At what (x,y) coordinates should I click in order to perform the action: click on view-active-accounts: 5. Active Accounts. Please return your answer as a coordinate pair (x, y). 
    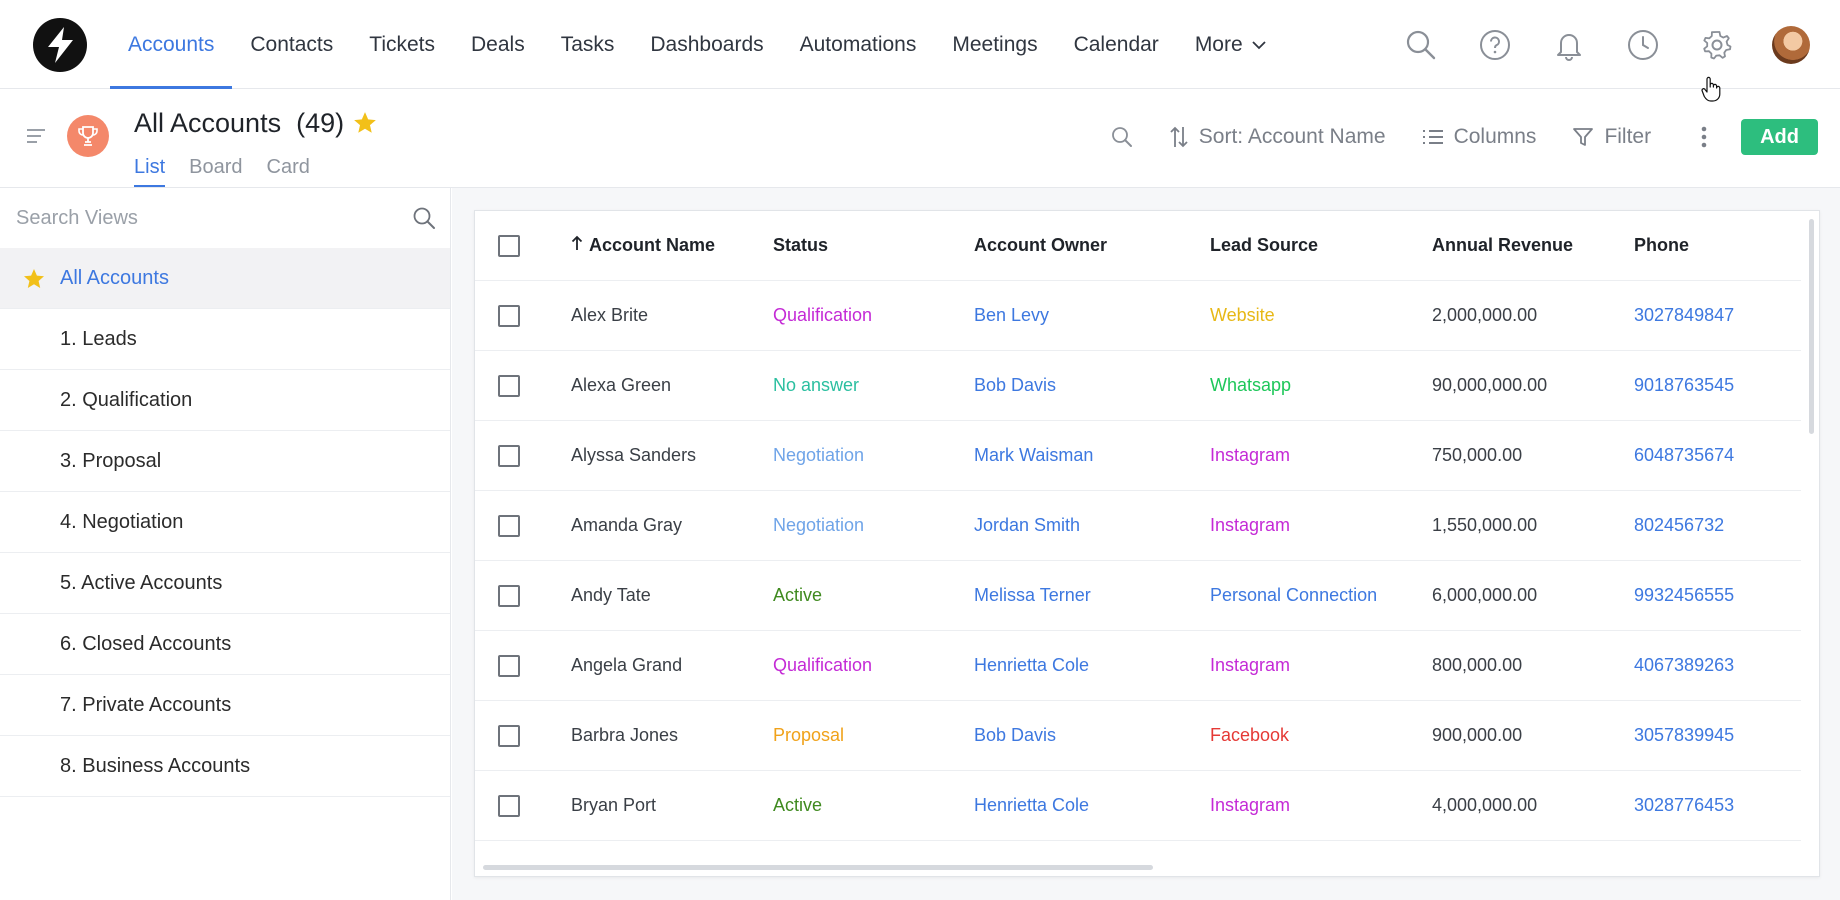
    Looking at the image, I should click on (225, 583).